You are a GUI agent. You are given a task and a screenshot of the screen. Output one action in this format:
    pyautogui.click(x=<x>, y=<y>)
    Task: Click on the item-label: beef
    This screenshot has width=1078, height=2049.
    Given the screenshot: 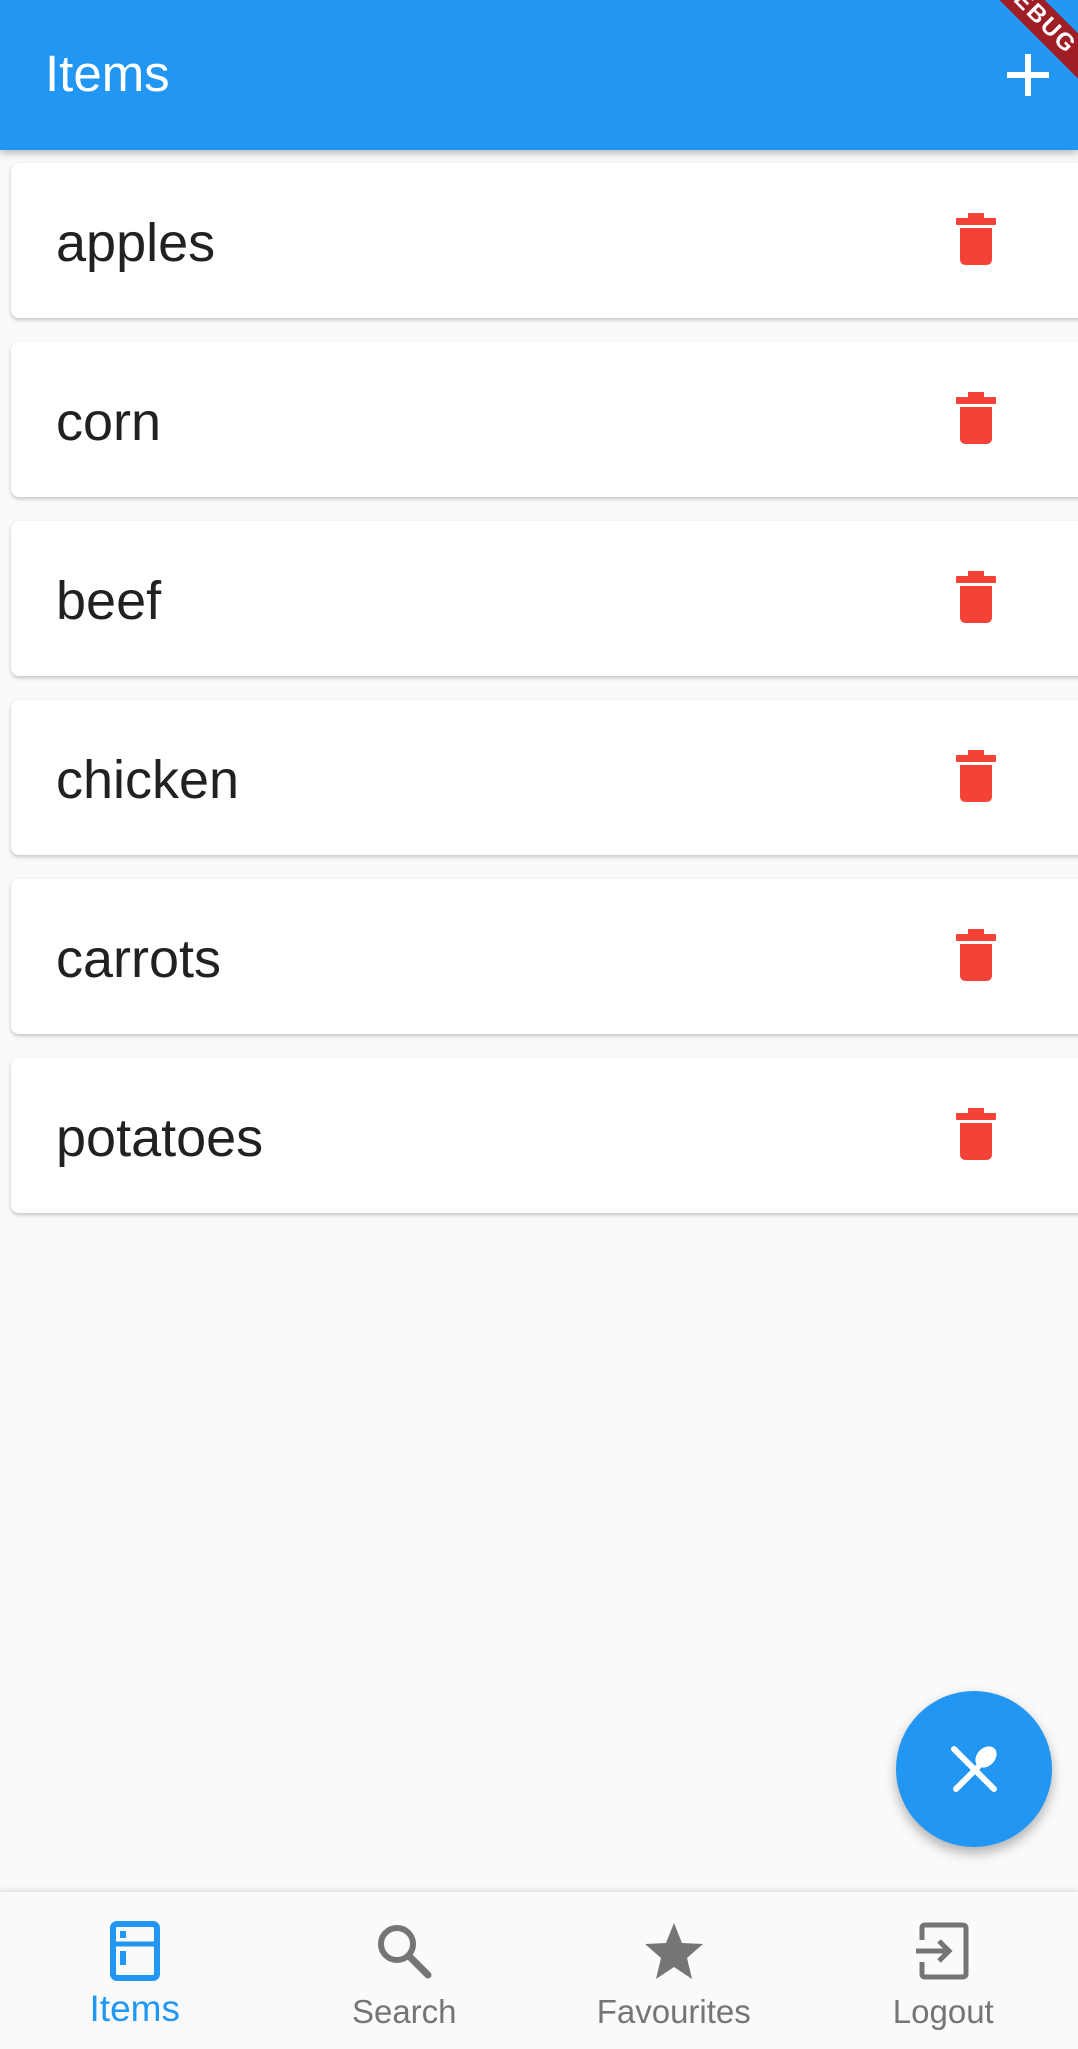 What is the action you would take?
    pyautogui.click(x=108, y=601)
    